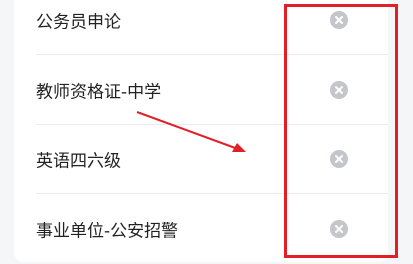 Image resolution: width=413 pixels, height=264 pixels. Describe the element at coordinates (191, 131) in the screenshot. I see `annotation-arrow-icon` at that location.